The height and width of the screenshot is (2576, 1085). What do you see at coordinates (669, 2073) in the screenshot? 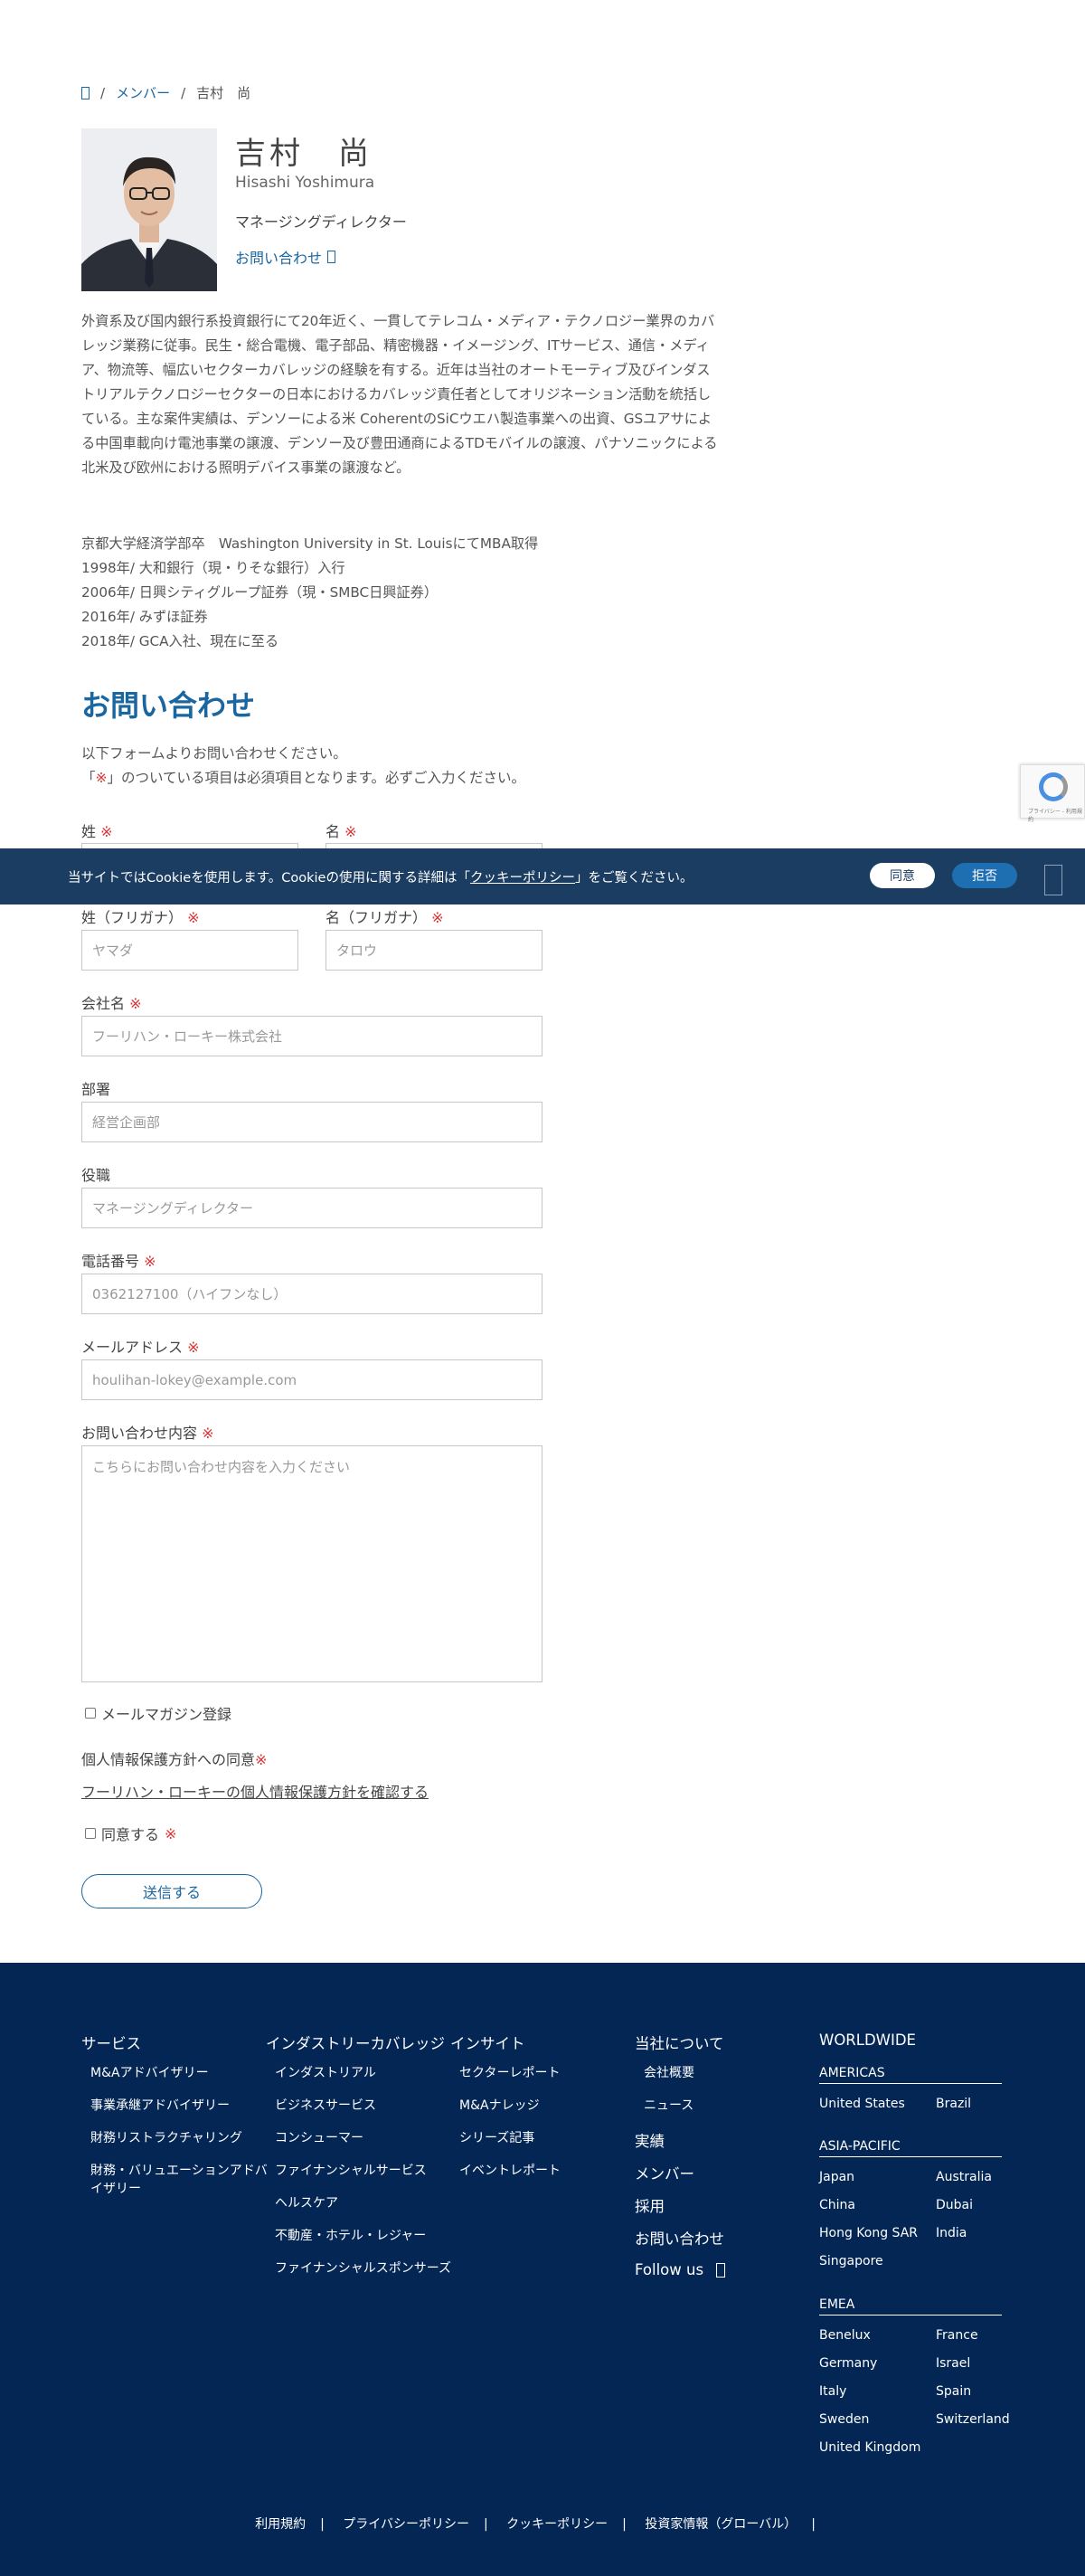
I see `footer-link: 会社概要` at bounding box center [669, 2073].